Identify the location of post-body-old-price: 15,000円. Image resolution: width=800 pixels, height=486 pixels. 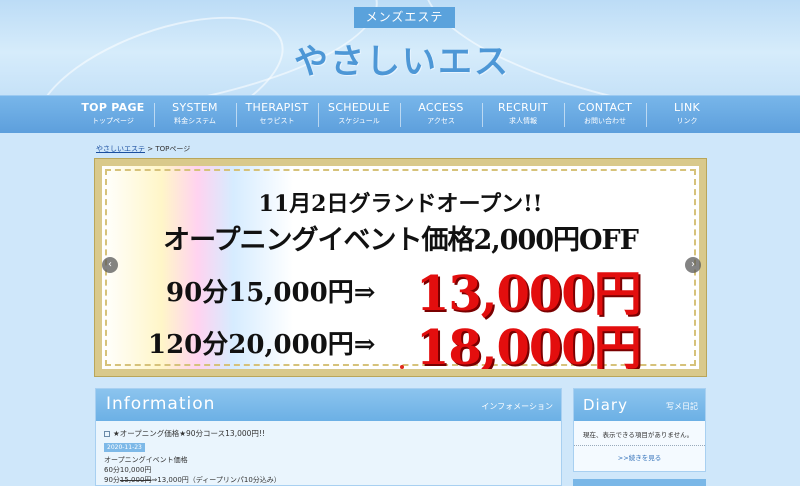
(135, 480).